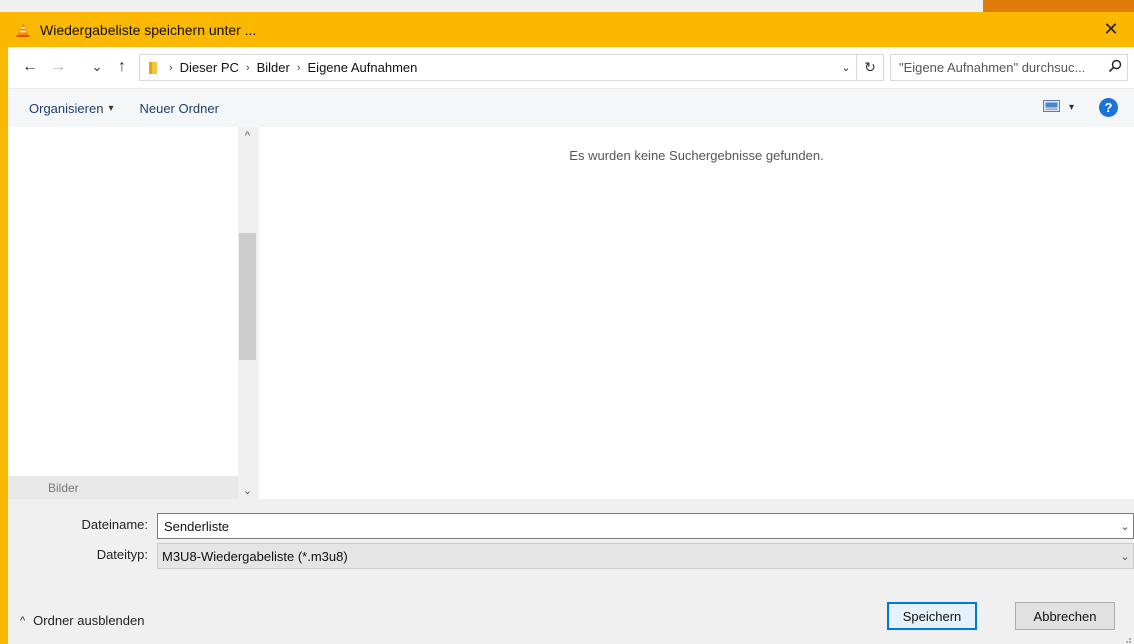 This screenshot has height=644, width=1134. Describe the element at coordinates (869, 67) in the screenshot. I see `refresh-button: ↻` at that location.